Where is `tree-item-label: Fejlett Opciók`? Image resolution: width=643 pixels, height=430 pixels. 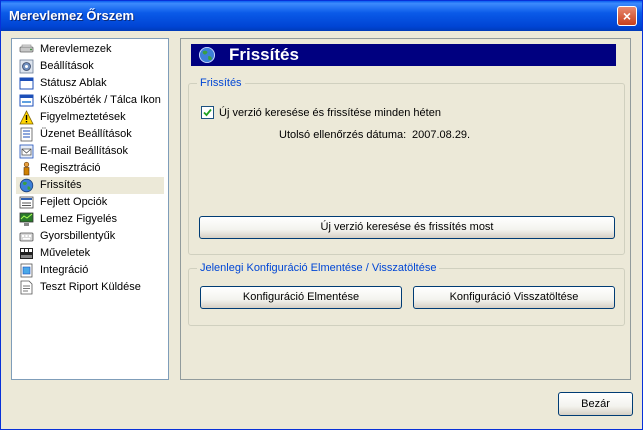 tree-item-label: Fejlett Opciók is located at coordinates (74, 202).